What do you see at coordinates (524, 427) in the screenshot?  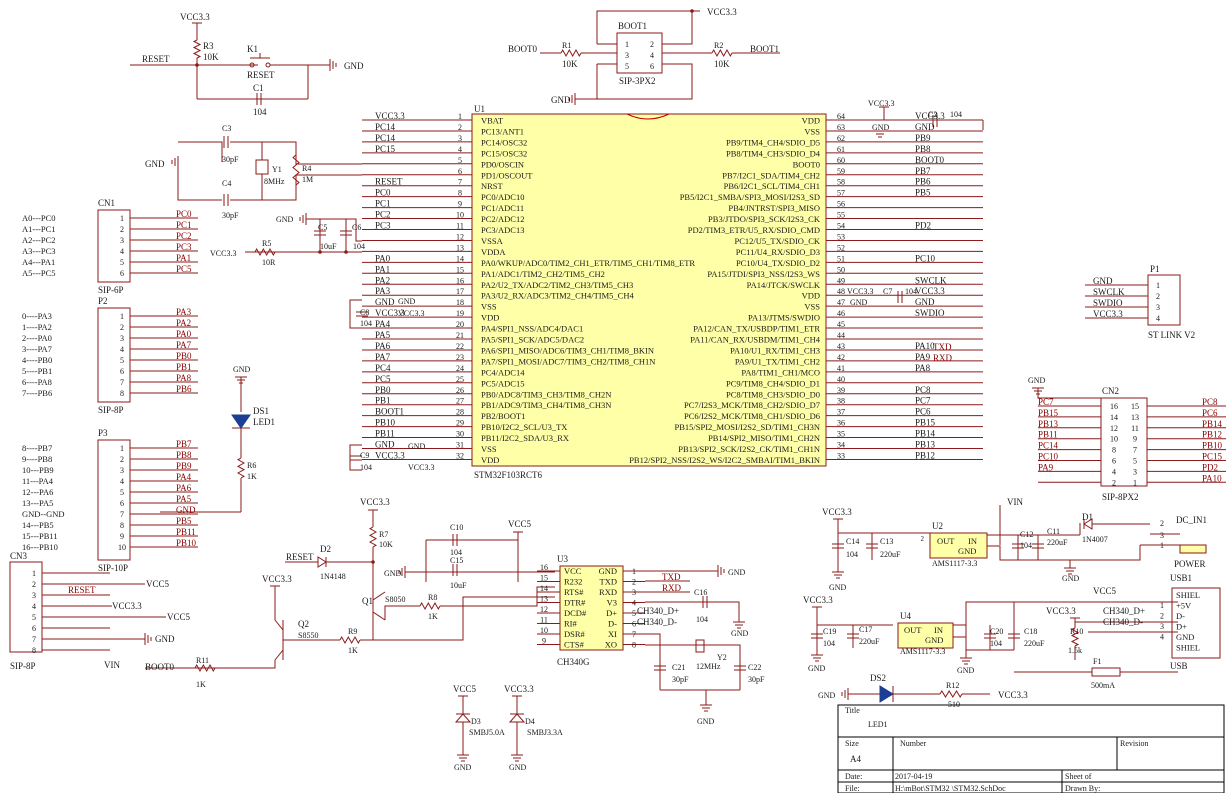 I see `mcu-pin-name: PB10/I2C2_SCL/U3_TX` at bounding box center [524, 427].